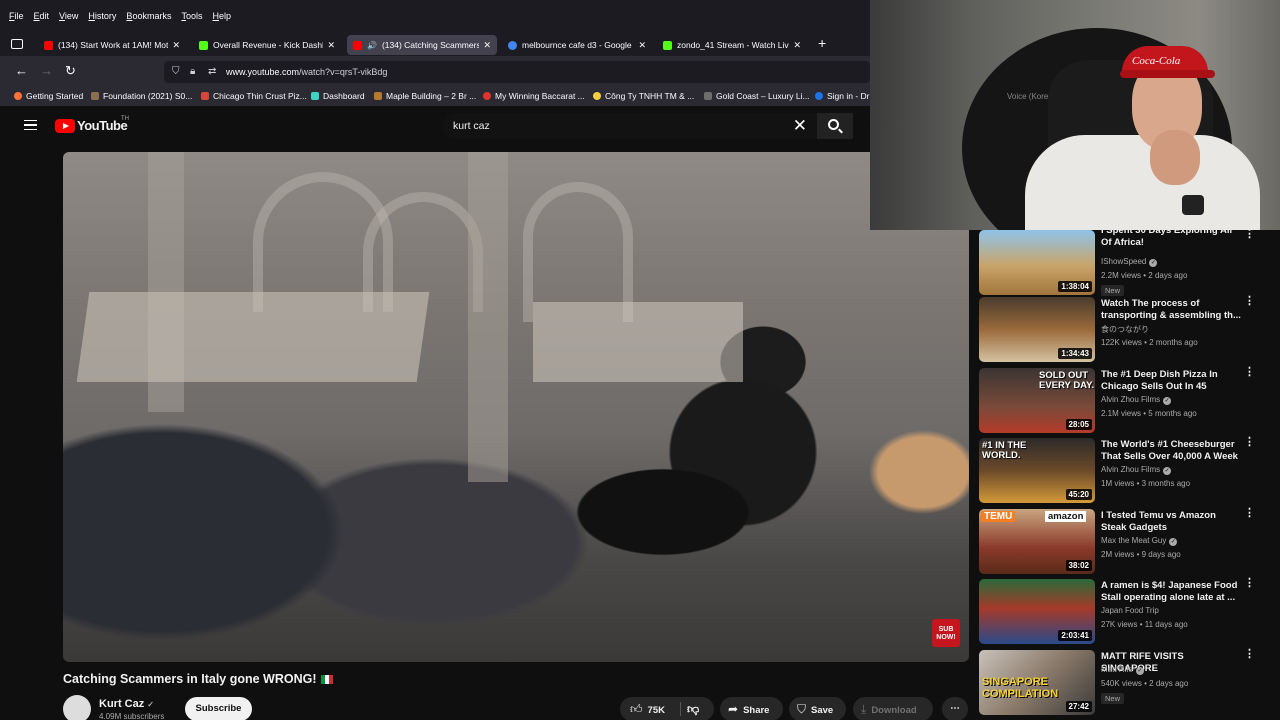 This screenshot has width=1280, height=720. Describe the element at coordinates (221, 16) in the screenshot. I see `menu-help: Help` at that location.